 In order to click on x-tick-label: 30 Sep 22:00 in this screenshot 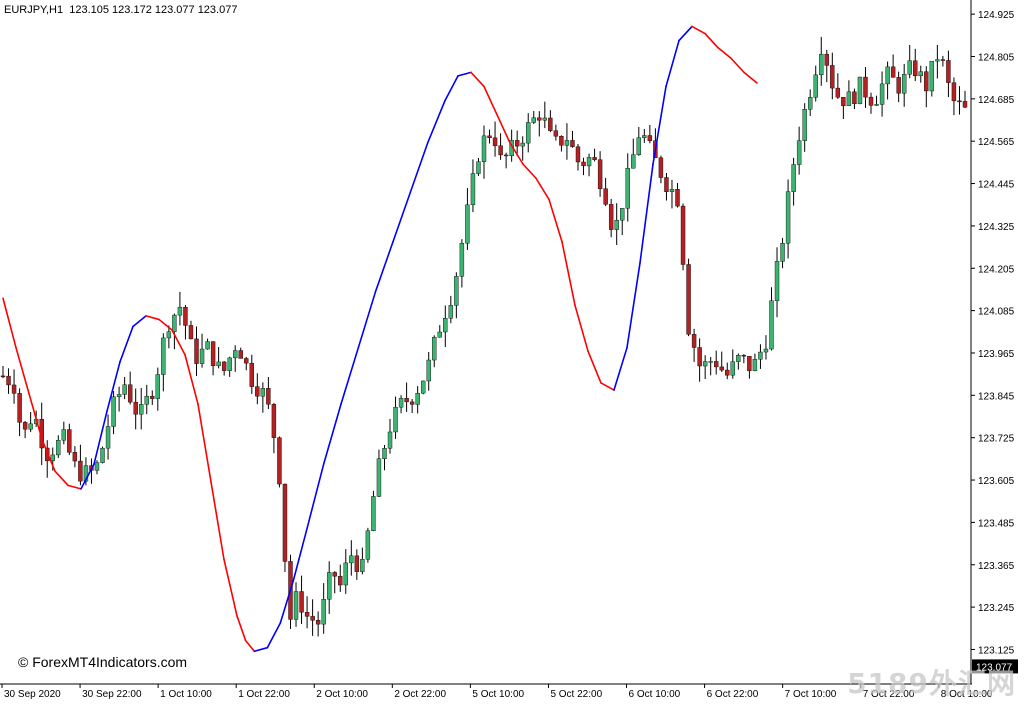, I will do `click(112, 694)`.